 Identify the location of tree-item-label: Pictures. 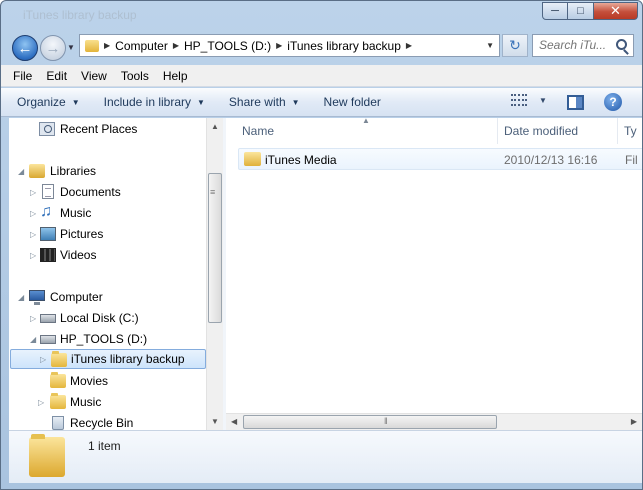
(82, 234).